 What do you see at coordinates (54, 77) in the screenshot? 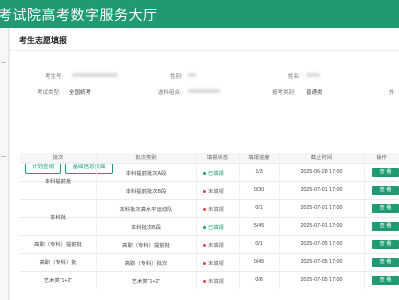
I see `exam-no-label: 考生号:` at bounding box center [54, 77].